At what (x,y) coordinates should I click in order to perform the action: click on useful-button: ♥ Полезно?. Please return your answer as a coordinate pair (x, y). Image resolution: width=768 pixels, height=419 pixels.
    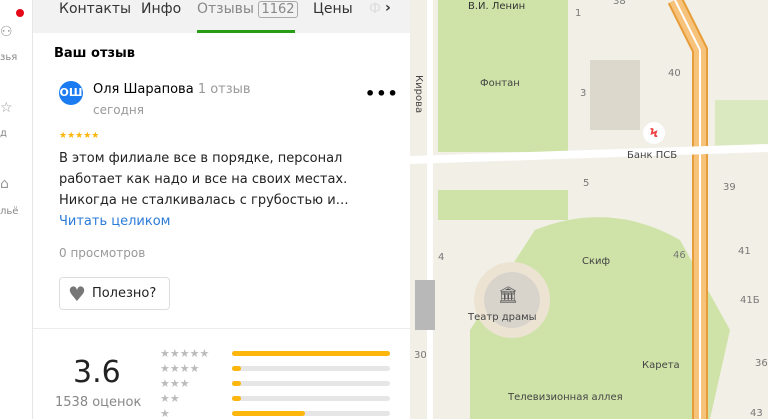
    Looking at the image, I should click on (114, 293).